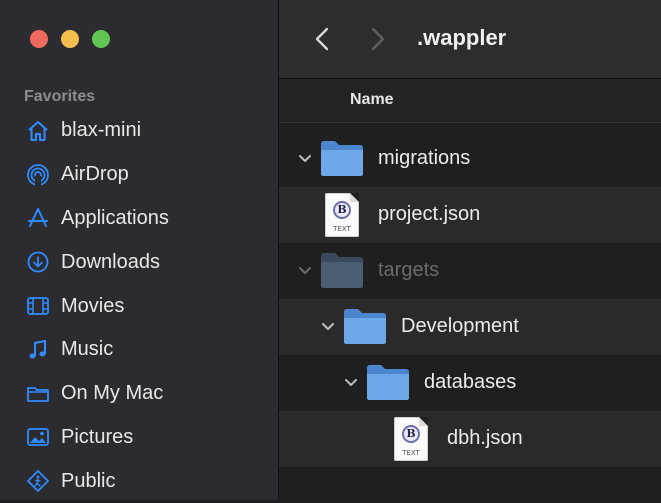 The image size is (661, 503). I want to click on sidebar-item-home: blax-mini, so click(139, 131).